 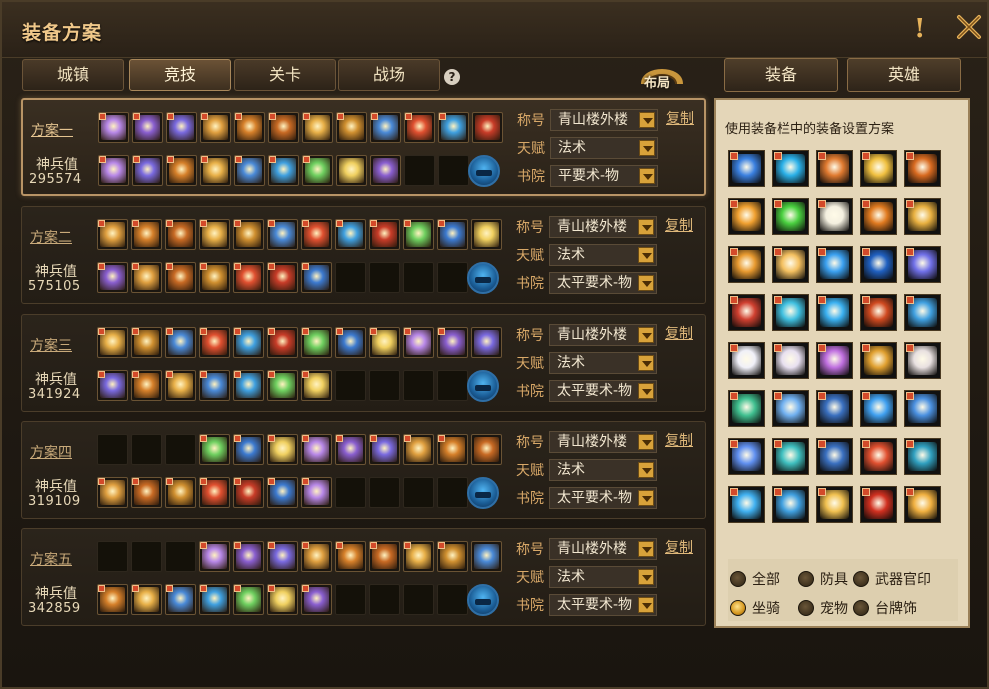 I want to click on tab-arena: 竞技, so click(x=180, y=75).